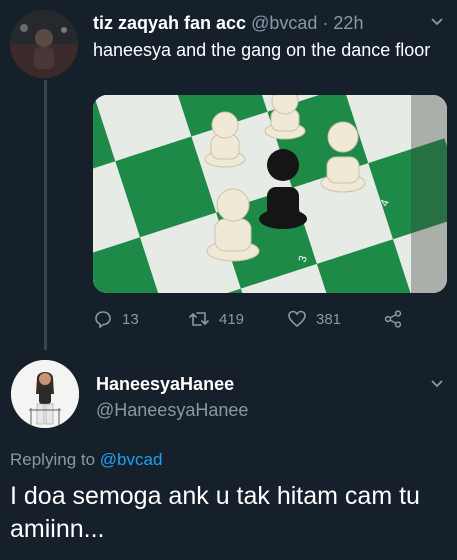 This screenshot has width=457, height=560. Describe the element at coordinates (314, 319) in the screenshot. I see `like-button: 381` at that location.